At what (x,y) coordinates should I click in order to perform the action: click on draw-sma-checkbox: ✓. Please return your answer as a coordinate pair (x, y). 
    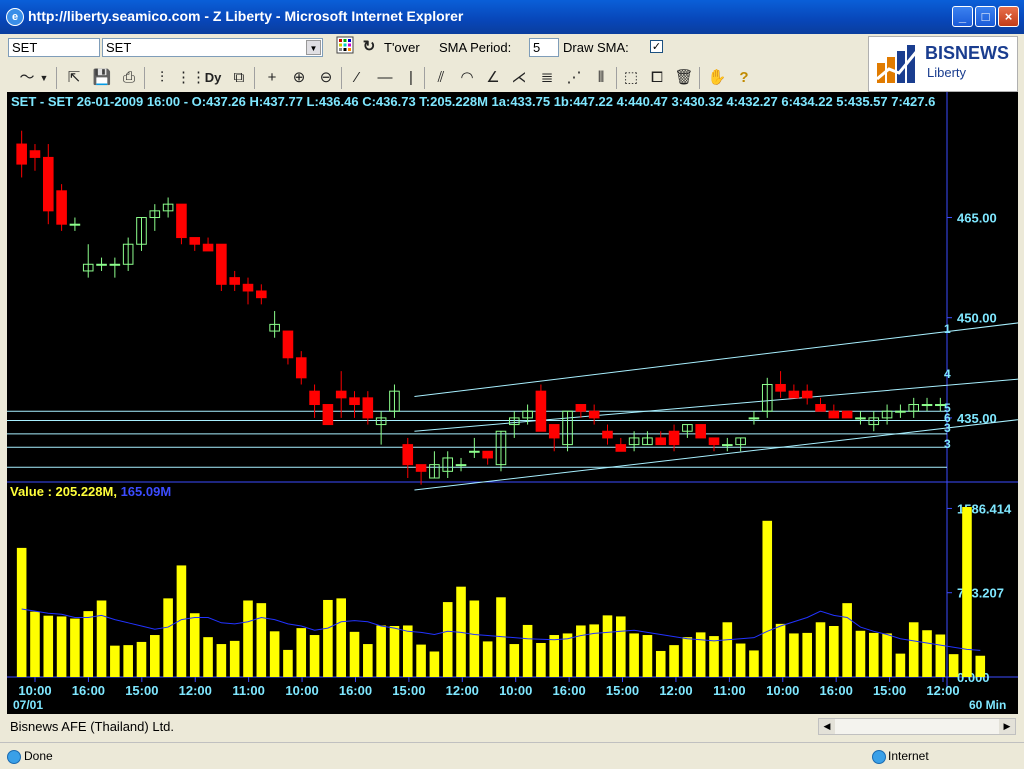
    Looking at the image, I should click on (656, 46).